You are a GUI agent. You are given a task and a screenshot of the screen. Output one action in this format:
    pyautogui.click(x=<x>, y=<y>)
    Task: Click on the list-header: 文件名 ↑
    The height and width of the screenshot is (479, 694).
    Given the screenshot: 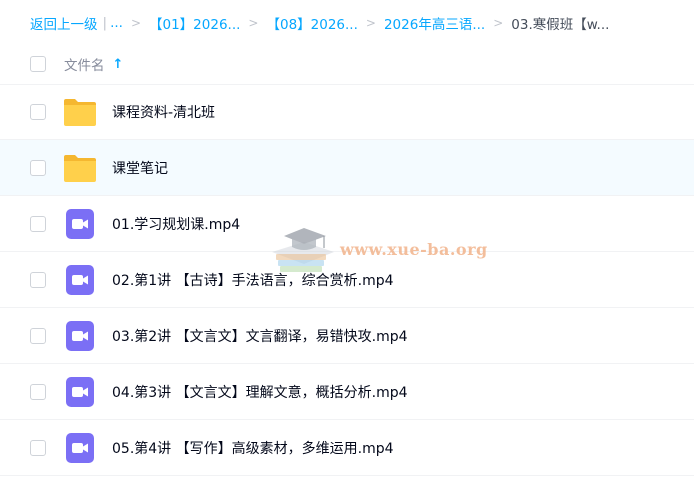 What is the action you would take?
    pyautogui.click(x=347, y=64)
    